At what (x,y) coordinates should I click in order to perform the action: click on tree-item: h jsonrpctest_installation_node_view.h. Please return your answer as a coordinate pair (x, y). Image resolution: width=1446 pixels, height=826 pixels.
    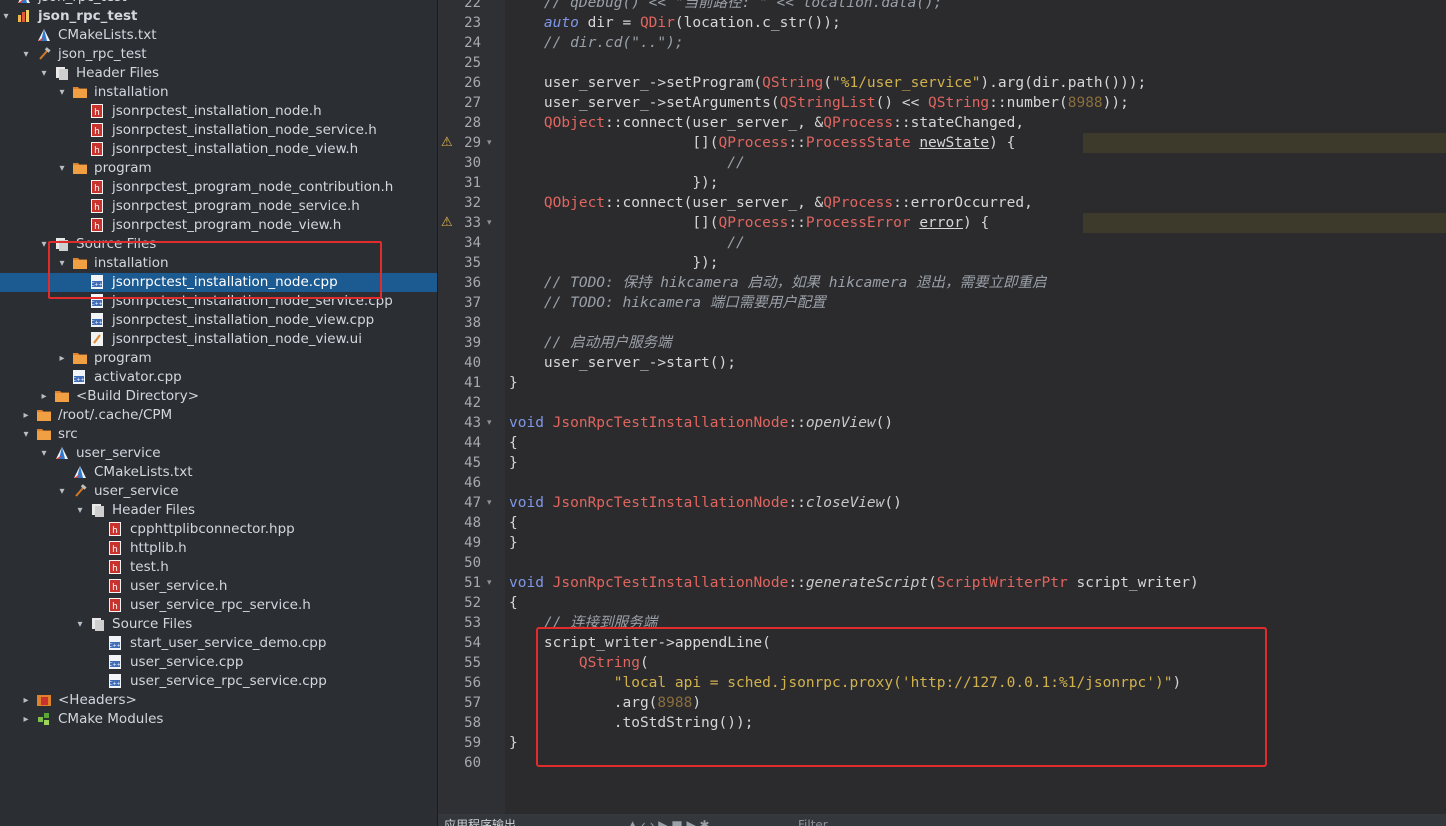
    Looking at the image, I should click on (218, 149).